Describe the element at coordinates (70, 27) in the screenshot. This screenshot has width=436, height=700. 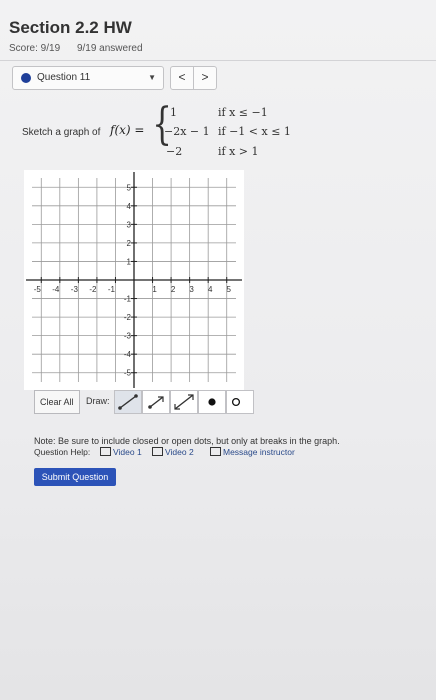
I see `page-title: Section 2.2 HW` at that location.